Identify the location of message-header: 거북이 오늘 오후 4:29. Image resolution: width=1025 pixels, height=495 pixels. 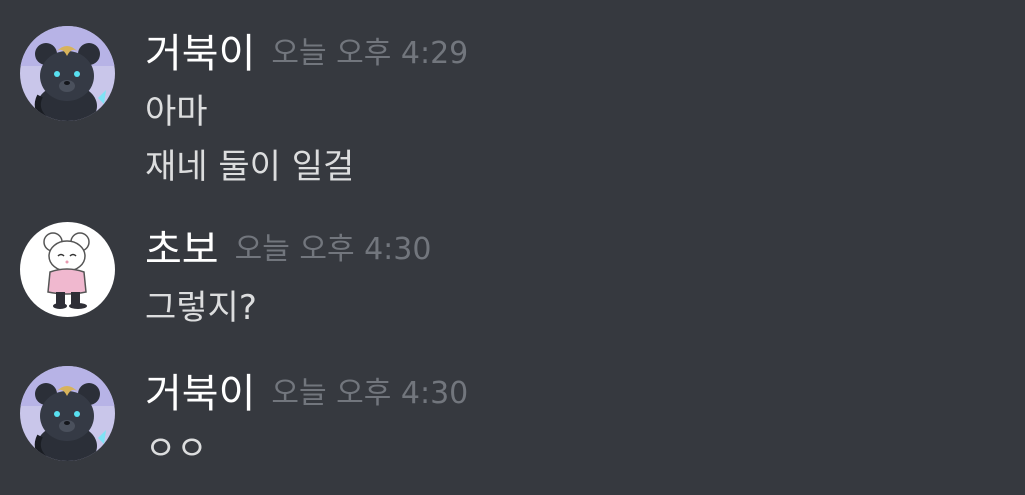
(306, 54).